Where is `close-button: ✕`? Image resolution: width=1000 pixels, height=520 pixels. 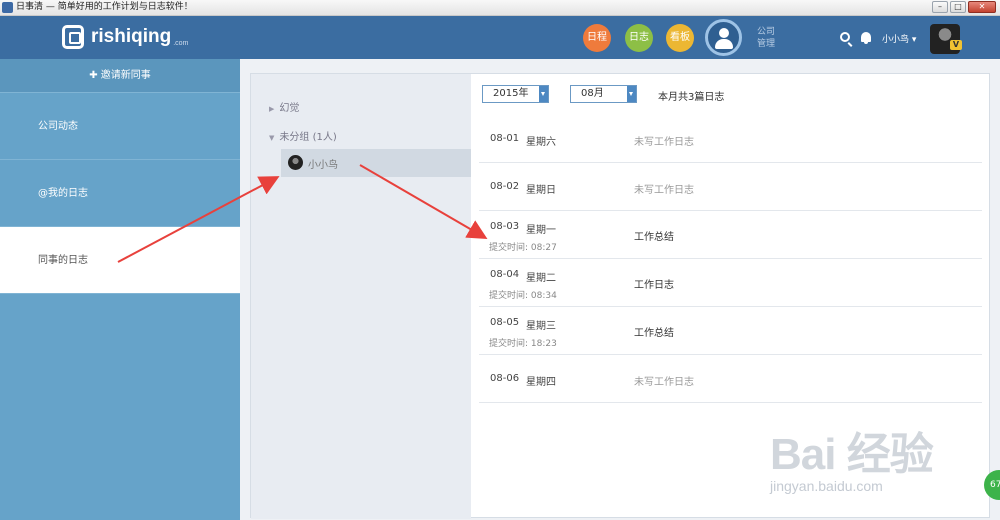 close-button: ✕ is located at coordinates (982, 7).